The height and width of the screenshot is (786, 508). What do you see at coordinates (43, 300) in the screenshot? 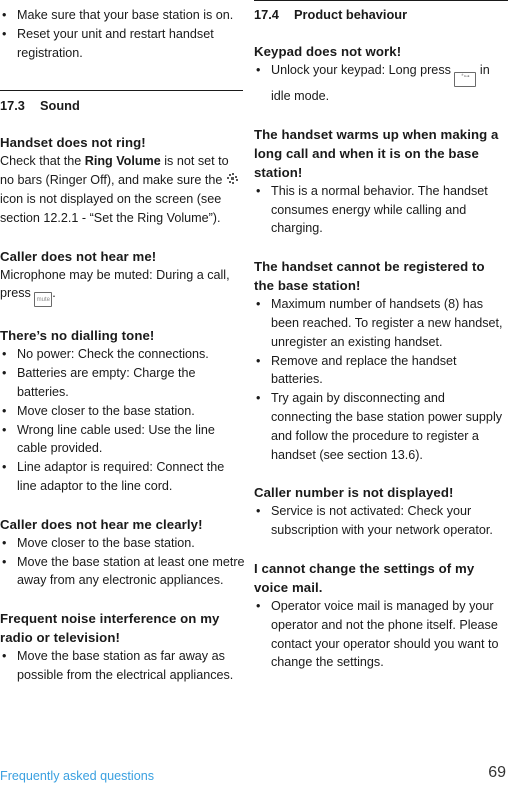
I see `mute-key-icon: mute` at bounding box center [43, 300].